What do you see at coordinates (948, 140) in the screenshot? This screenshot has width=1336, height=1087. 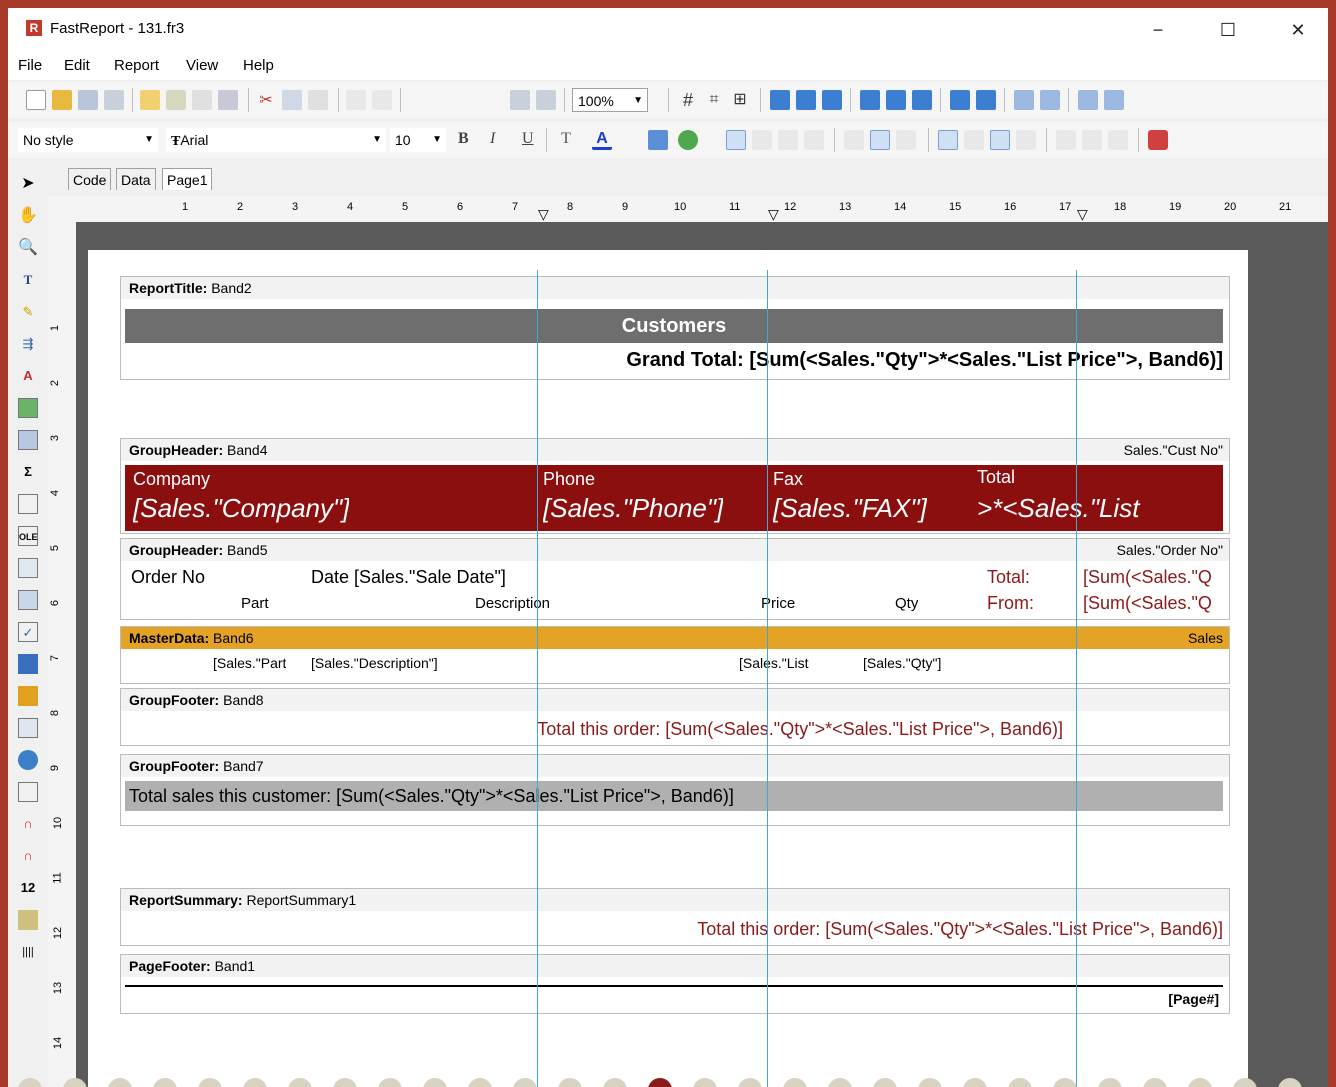 I see `top-line-icon` at bounding box center [948, 140].